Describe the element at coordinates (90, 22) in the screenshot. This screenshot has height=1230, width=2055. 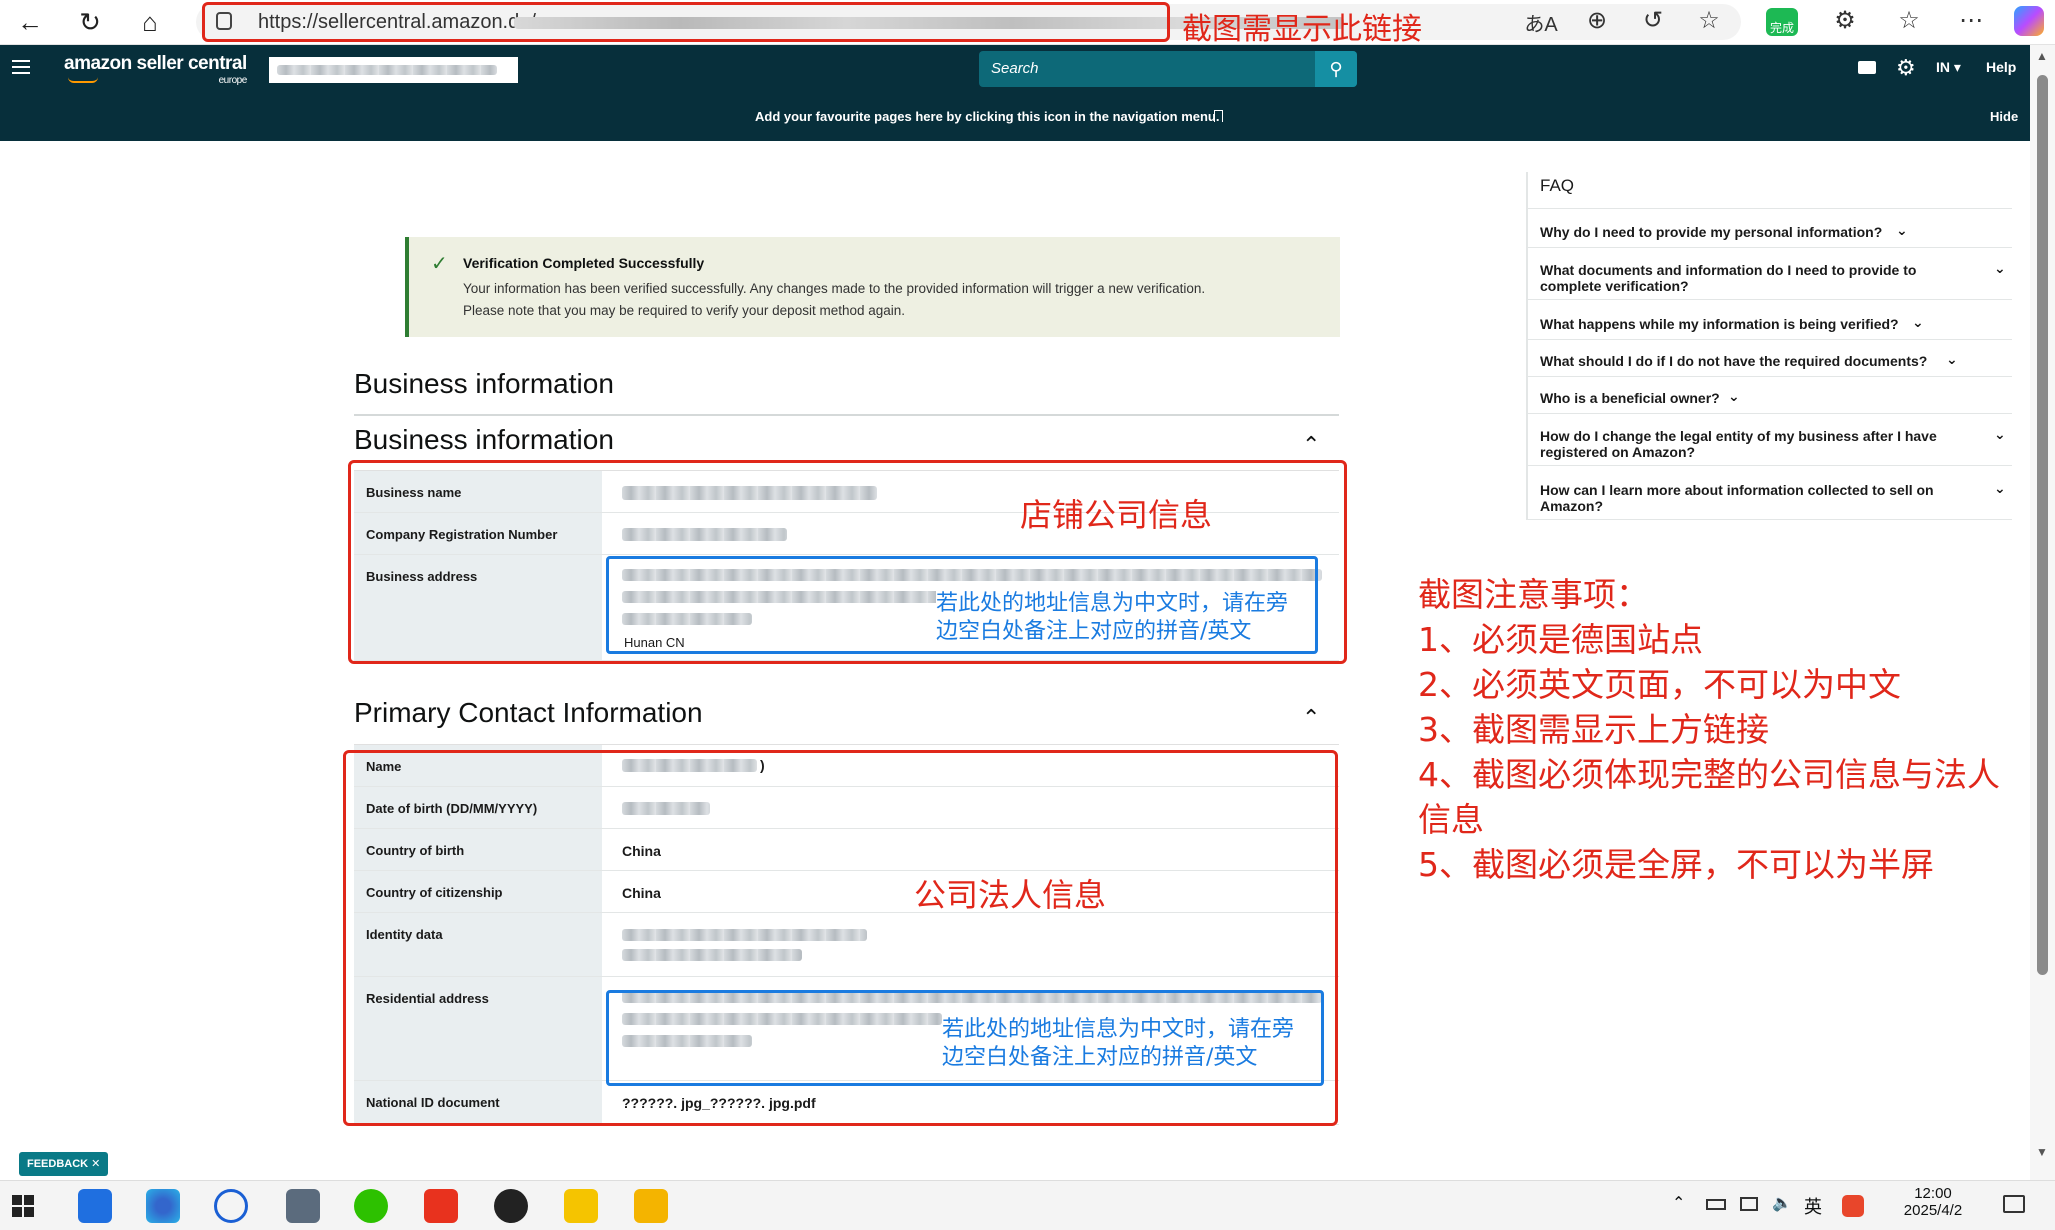
I see `reload-icon: ↻` at that location.